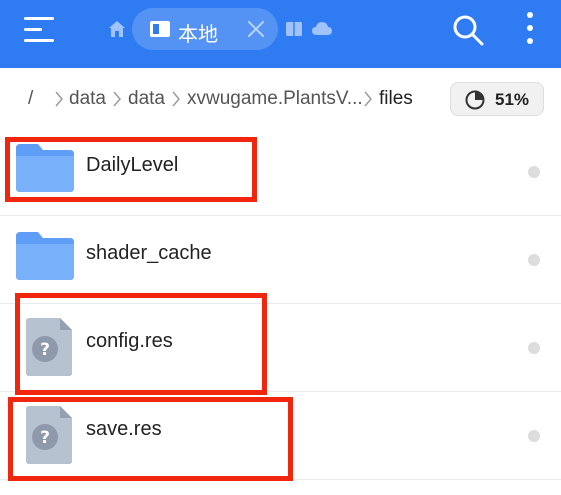 This screenshot has height=495, width=561. I want to click on more-vertical-icon, so click(530, 30).